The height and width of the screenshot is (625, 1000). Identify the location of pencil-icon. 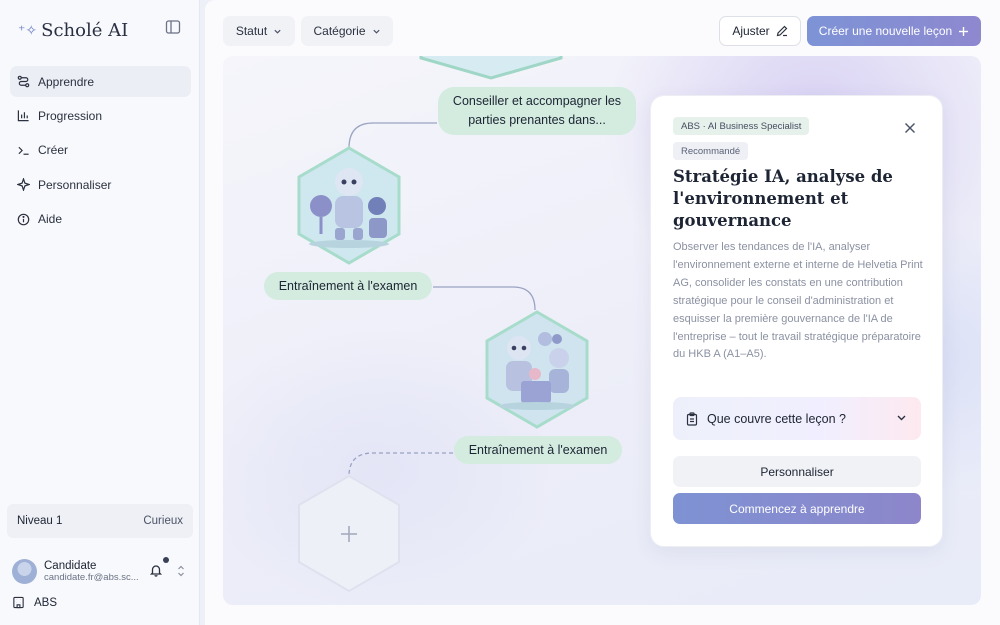
(782, 31).